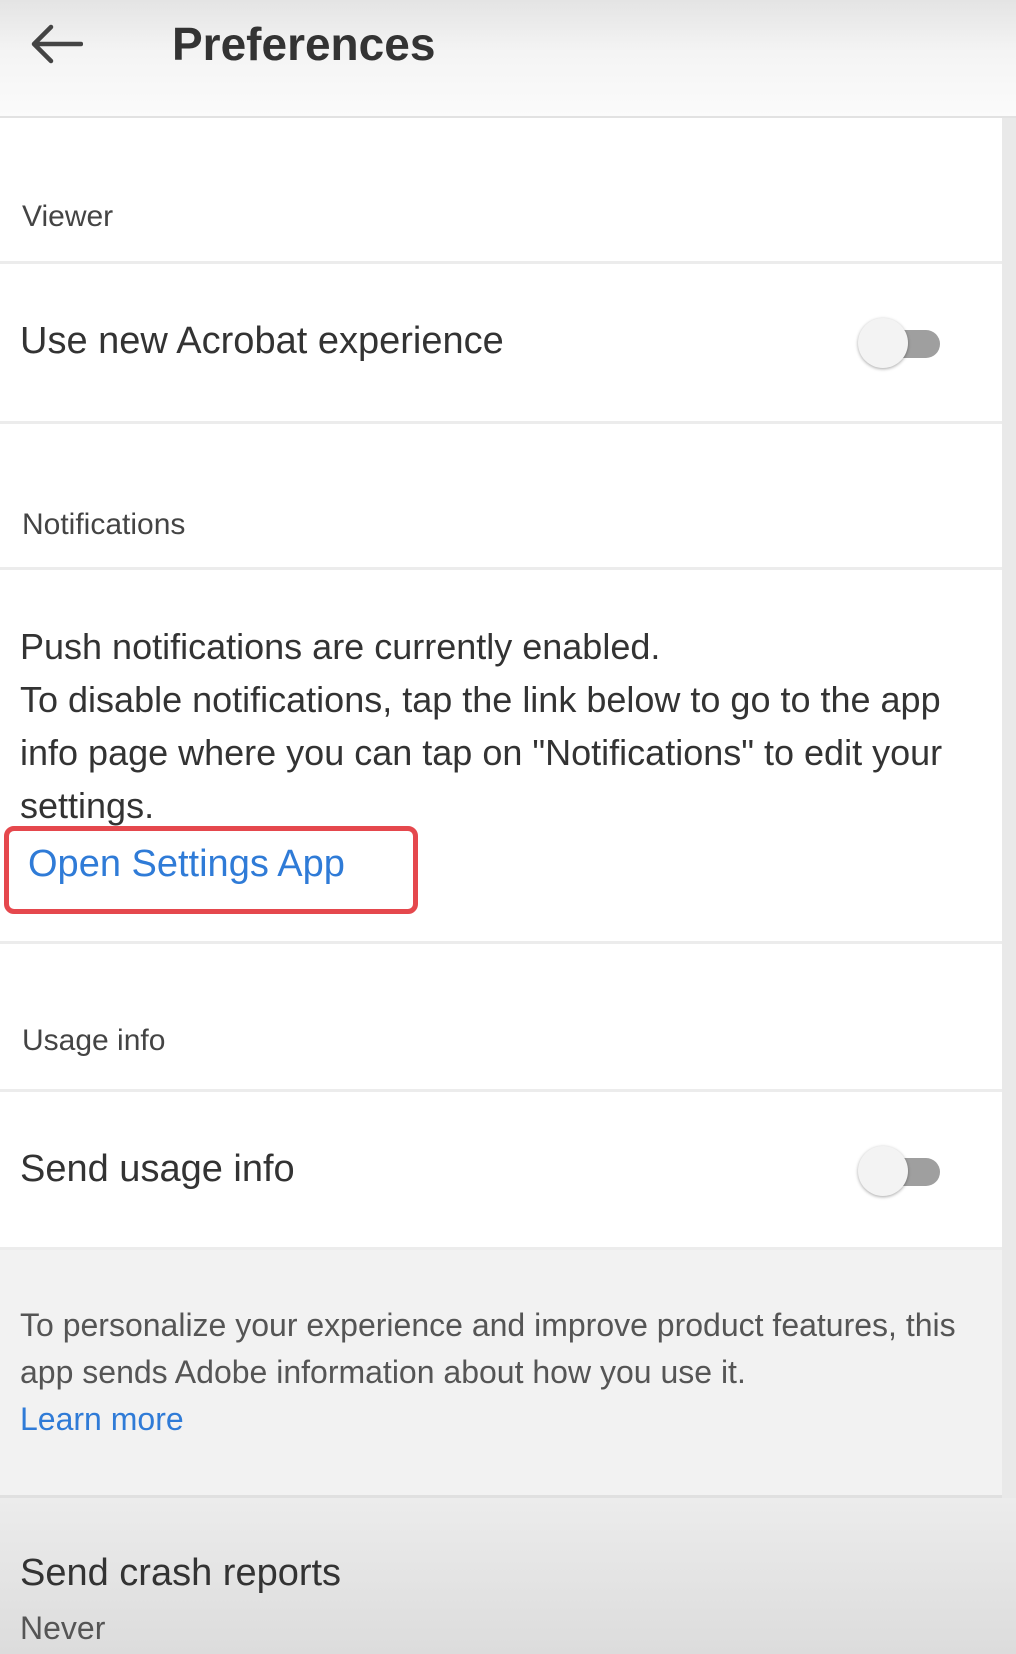  Describe the element at coordinates (508, 59) in the screenshot. I see `app-bar: Preferences` at that location.